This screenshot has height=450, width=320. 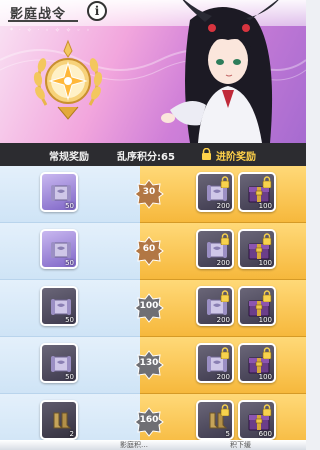 I want to click on level-badge-value: 30, so click(x=149, y=192).